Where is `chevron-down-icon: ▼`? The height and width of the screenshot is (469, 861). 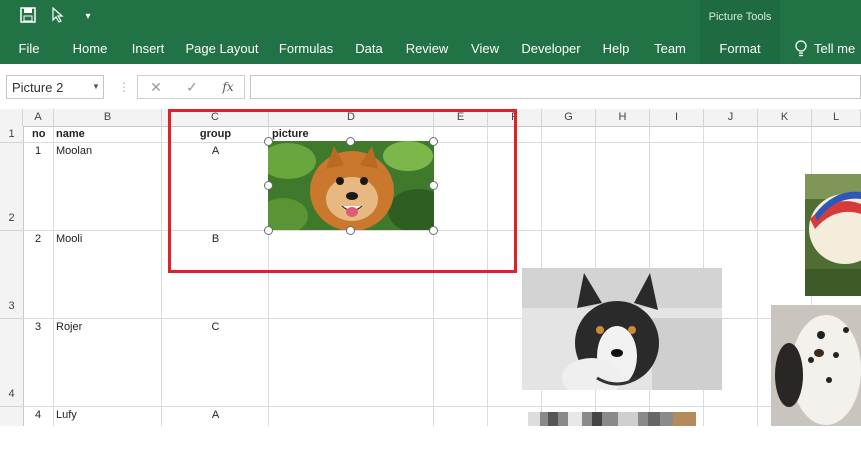
chevron-down-icon: ▼ is located at coordinates (96, 87).